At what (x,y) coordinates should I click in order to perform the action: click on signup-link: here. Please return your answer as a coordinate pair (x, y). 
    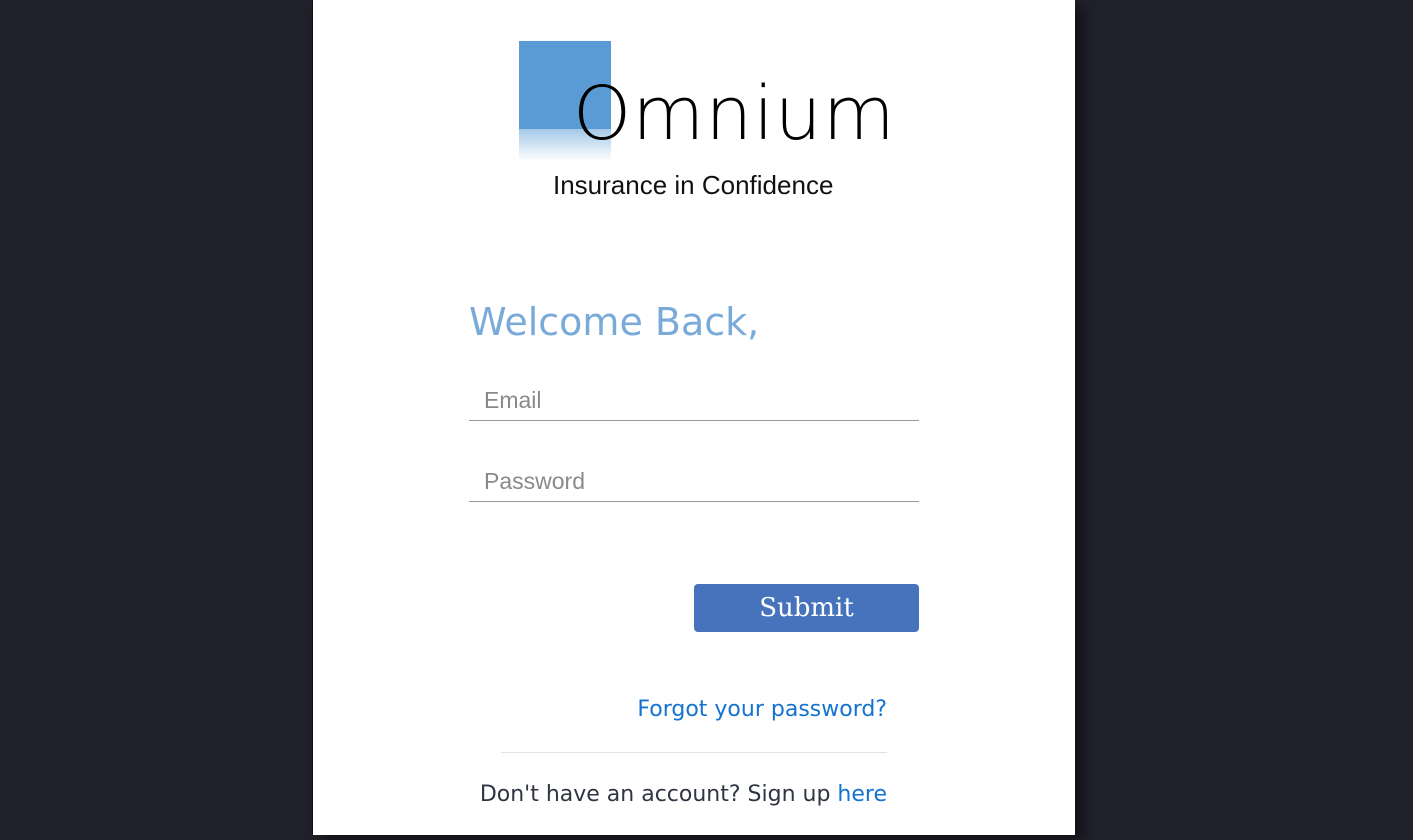
    Looking at the image, I should click on (862, 794).